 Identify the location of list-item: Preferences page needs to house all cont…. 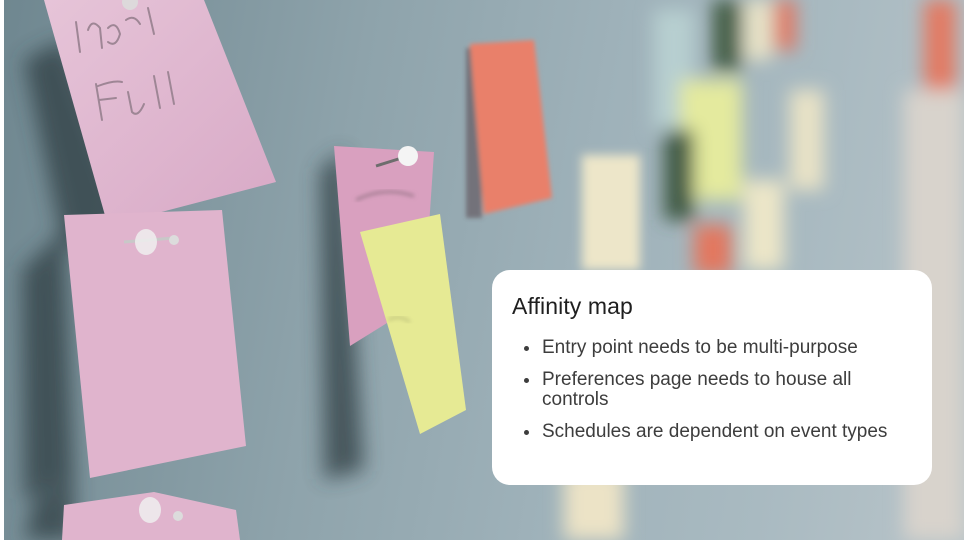
(718, 390).